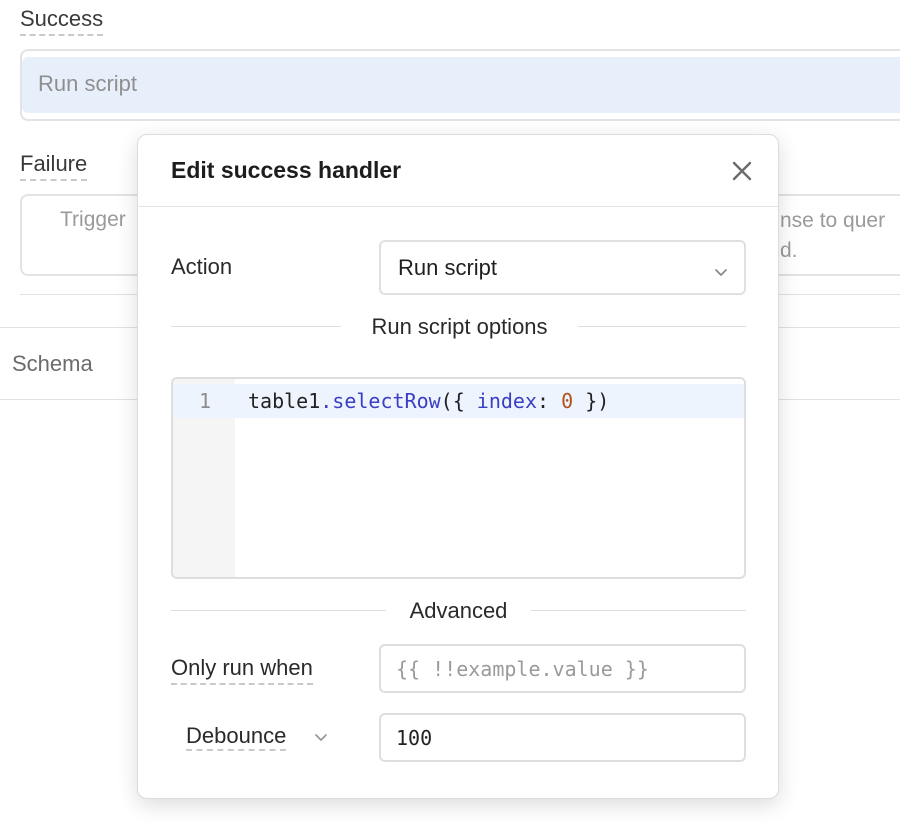 Image resolution: width=900 pixels, height=828 pixels. Describe the element at coordinates (562, 267) in the screenshot. I see `action-select: Run script` at that location.